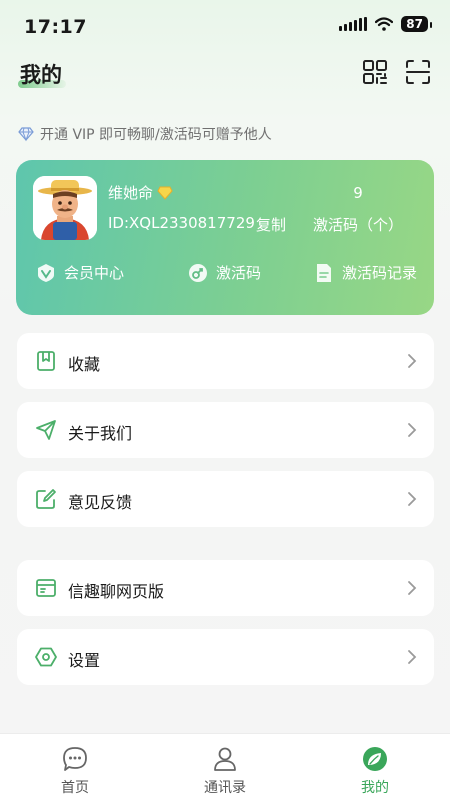 The width and height of the screenshot is (450, 801). I want to click on key-icon, so click(198, 273).